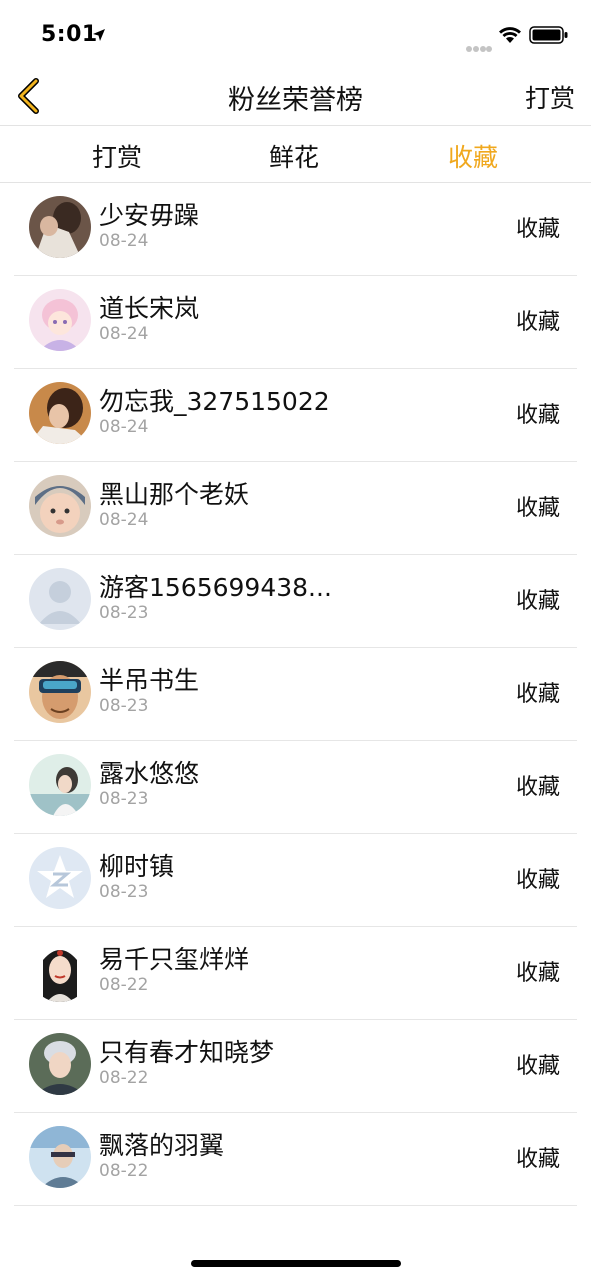 Image resolution: width=591 pixels, height=1280 pixels. I want to click on fan-name: 柳时镇, so click(137, 866).